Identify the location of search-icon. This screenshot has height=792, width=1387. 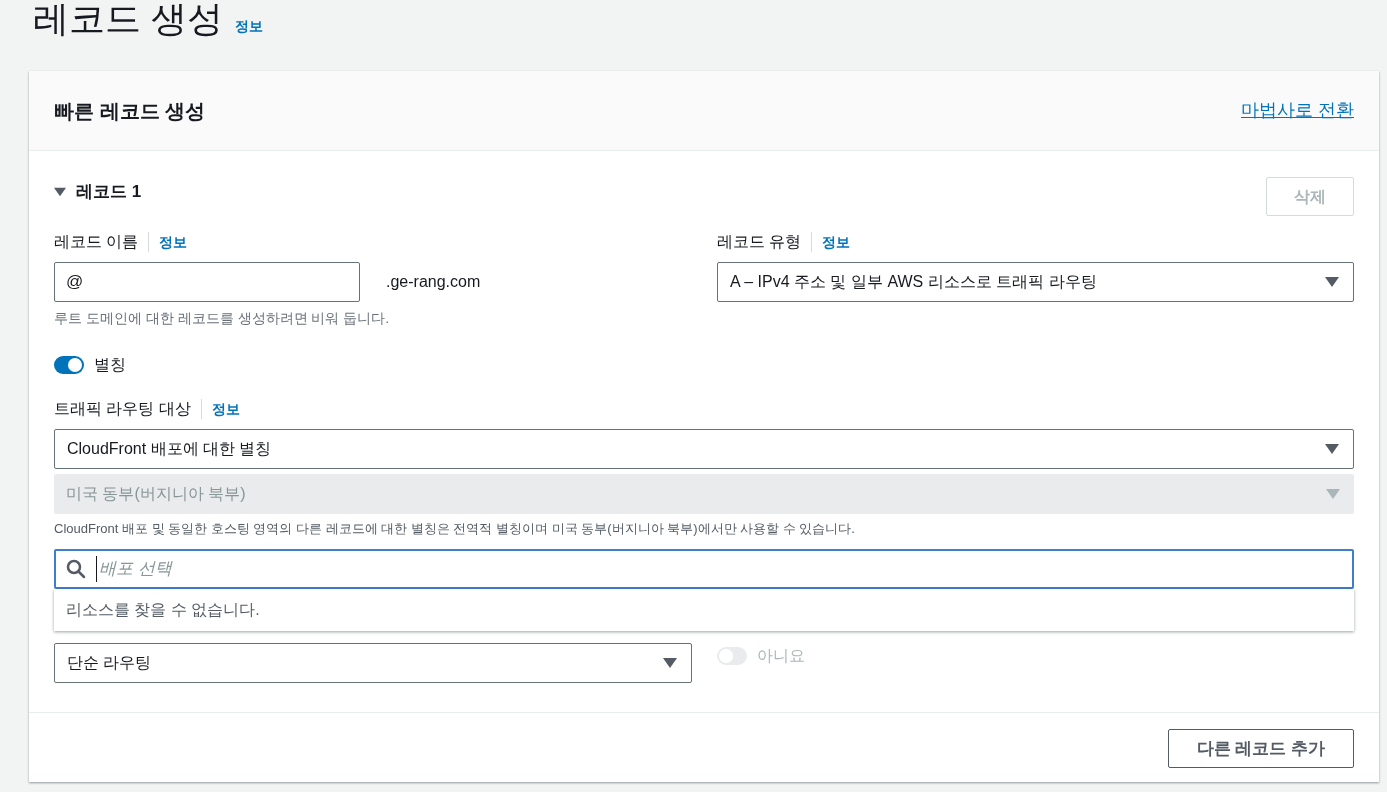
(76, 569).